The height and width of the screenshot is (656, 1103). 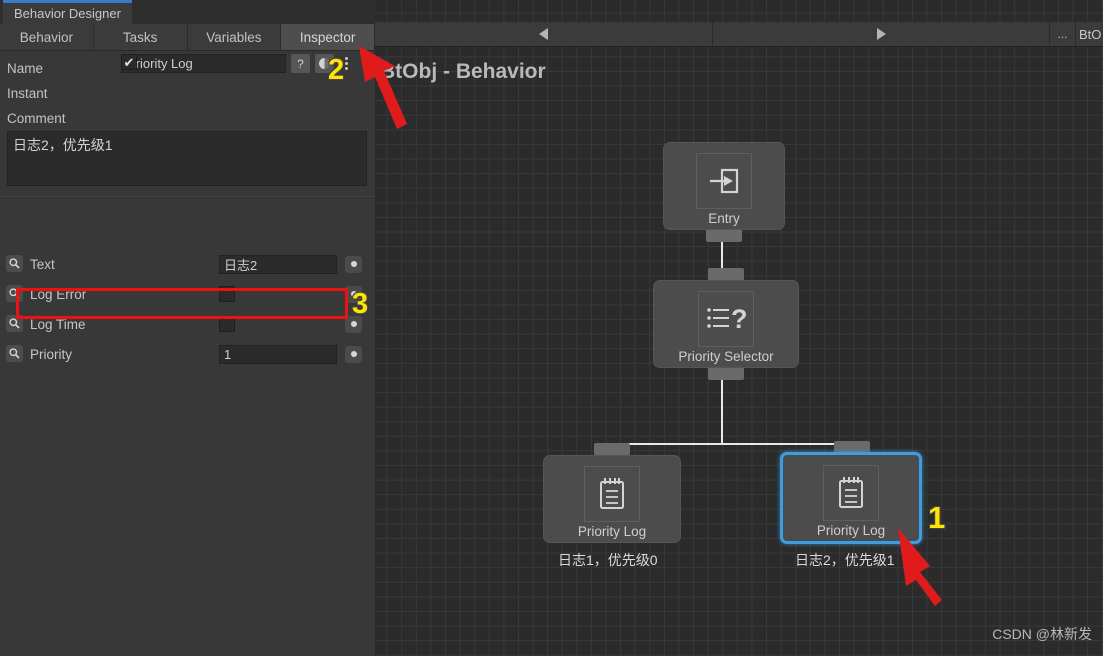 I want to click on help-icon: ?, so click(x=300, y=63).